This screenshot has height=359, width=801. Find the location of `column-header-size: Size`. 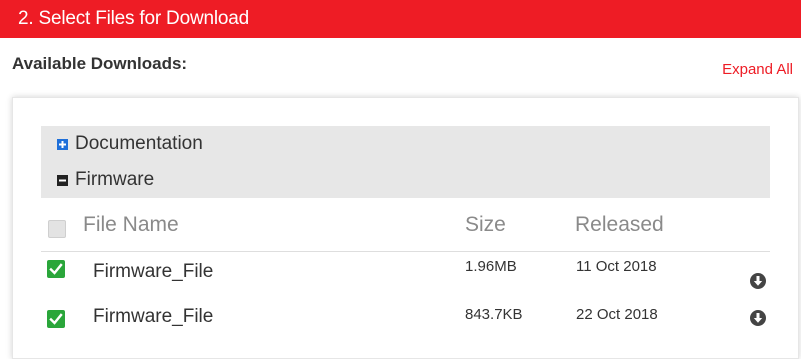

column-header-size: Size is located at coordinates (485, 225).